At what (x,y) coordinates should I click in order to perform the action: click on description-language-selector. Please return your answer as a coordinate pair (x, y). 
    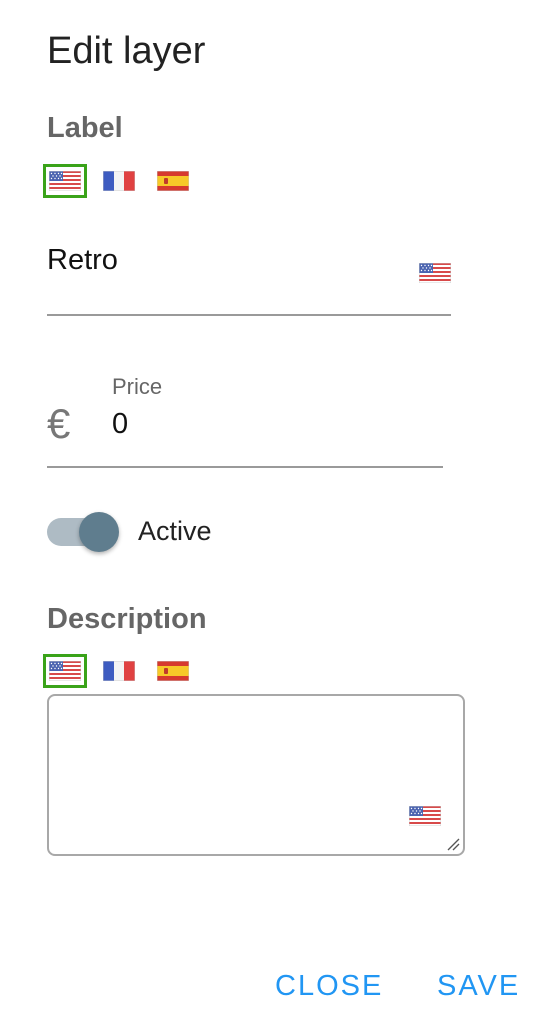
    Looking at the image, I should click on (124, 671).